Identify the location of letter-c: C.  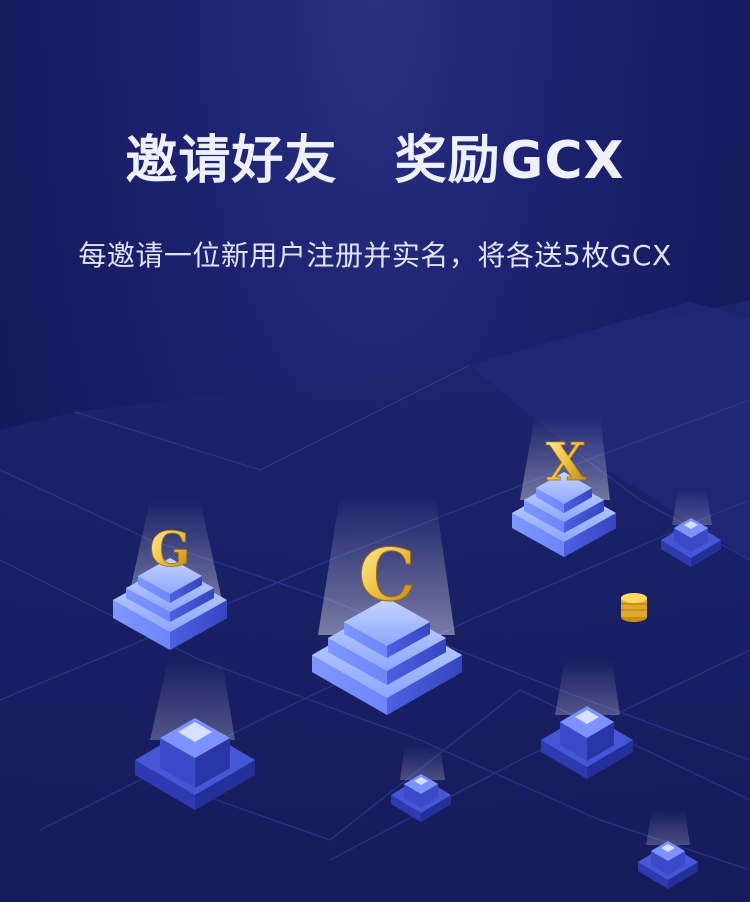
(386, 574).